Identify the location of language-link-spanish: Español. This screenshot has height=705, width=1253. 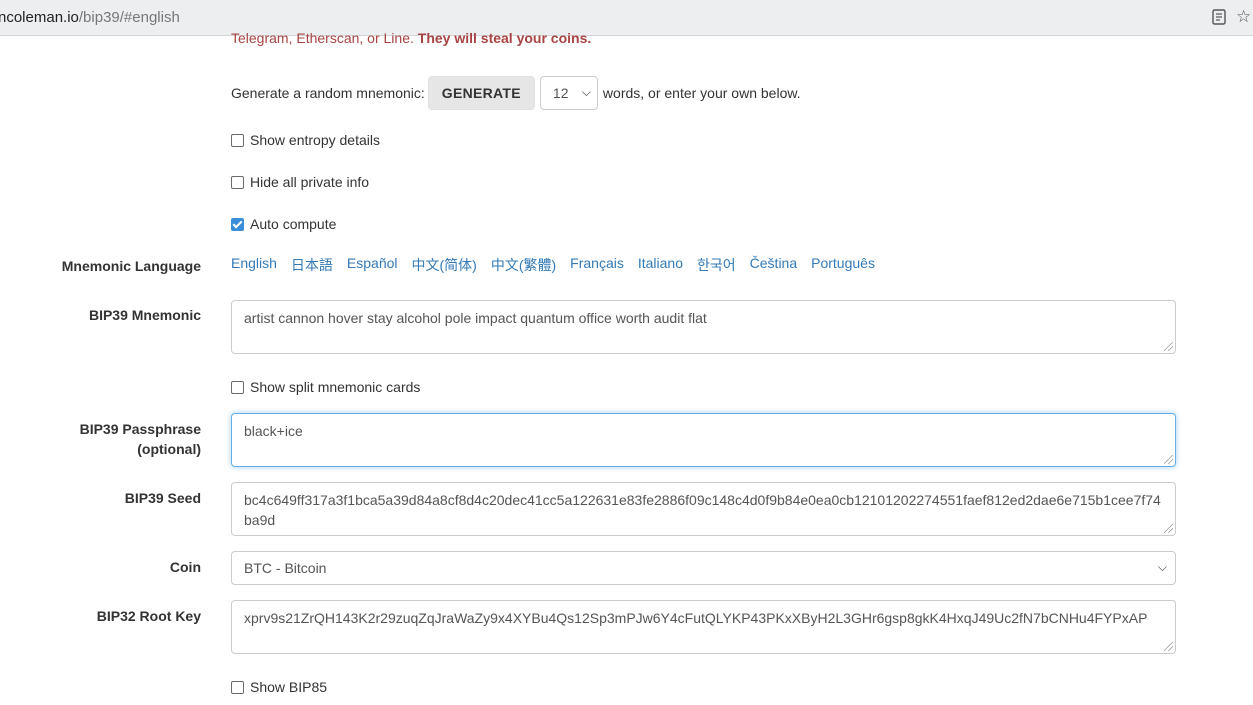
(372, 265).